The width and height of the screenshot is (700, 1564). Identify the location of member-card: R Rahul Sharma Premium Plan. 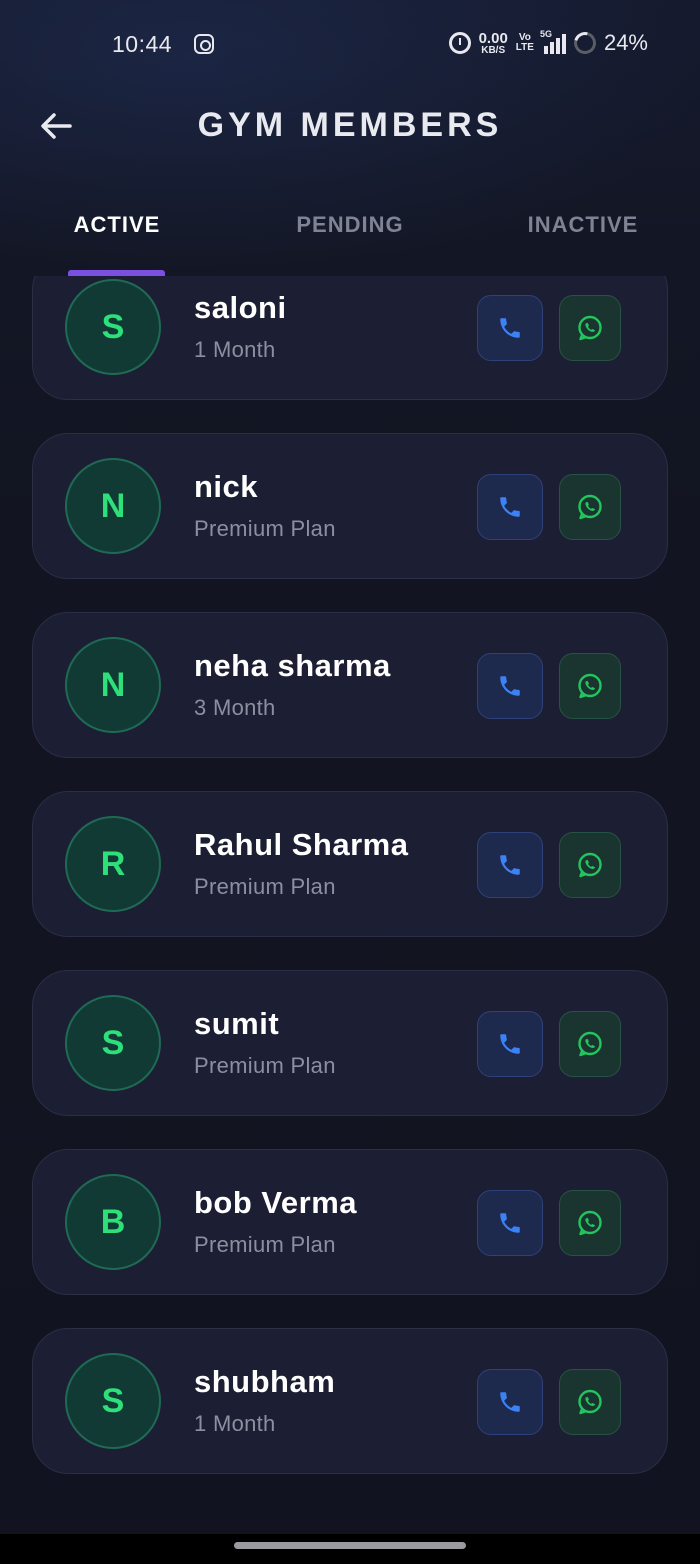
(350, 864).